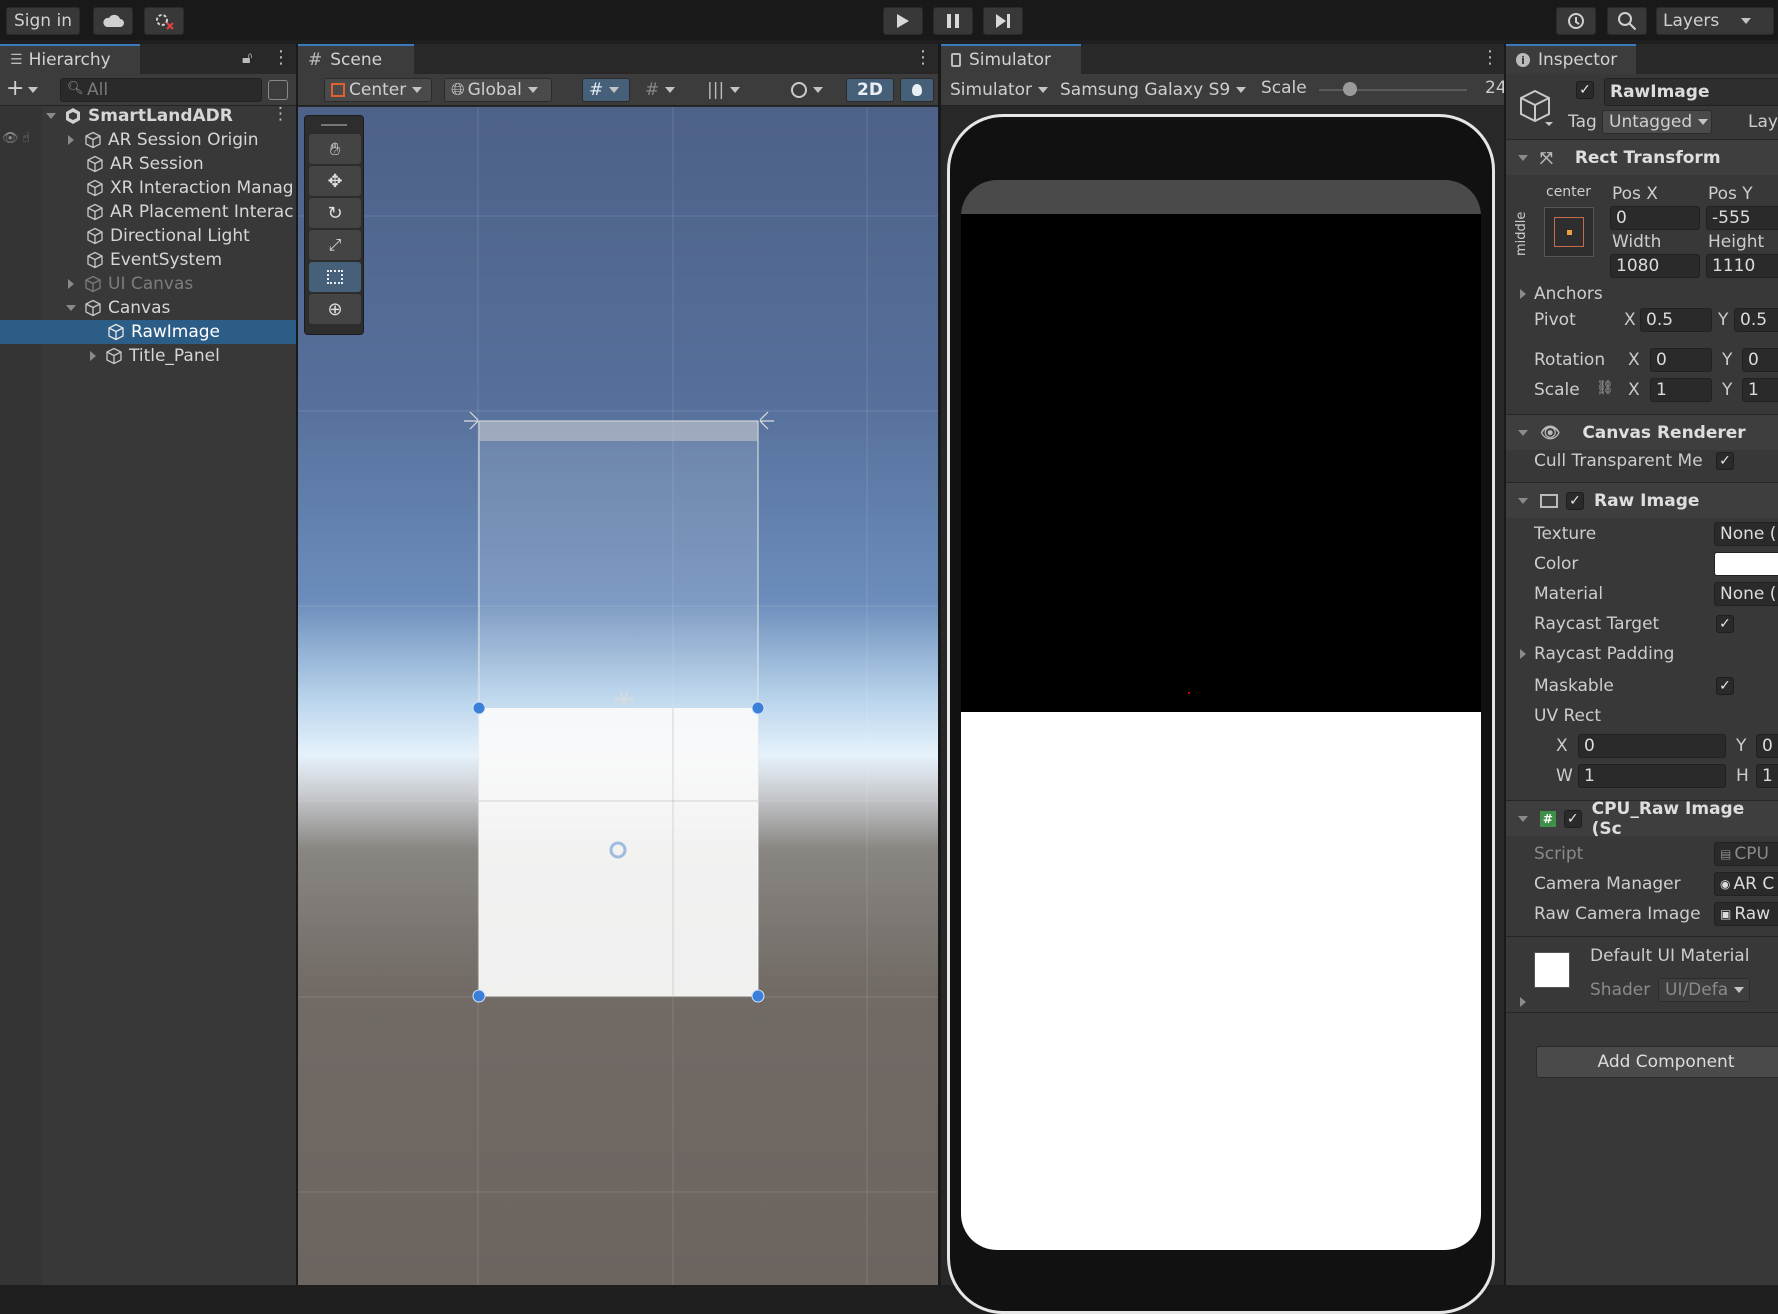  Describe the element at coordinates (1725, 686) in the screenshot. I see `maskable-checkbox: ✓` at that location.